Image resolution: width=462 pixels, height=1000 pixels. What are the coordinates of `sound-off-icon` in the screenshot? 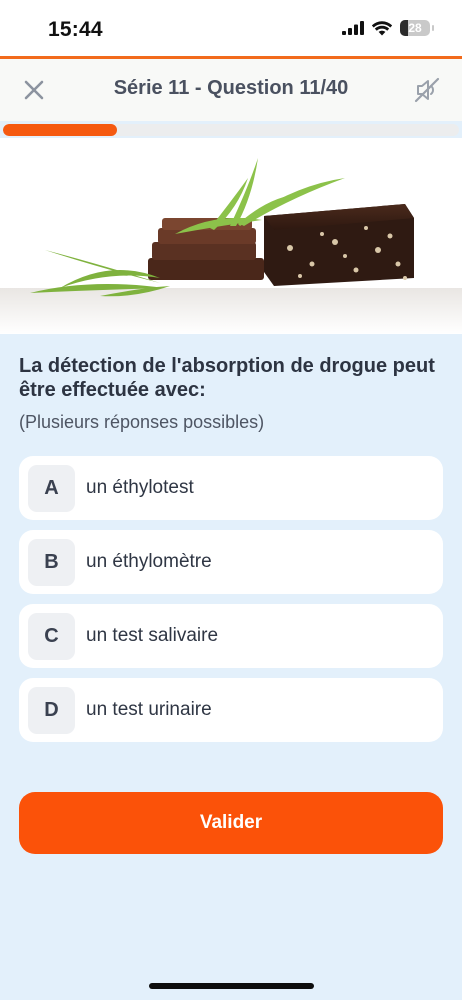 It's located at (427, 90).